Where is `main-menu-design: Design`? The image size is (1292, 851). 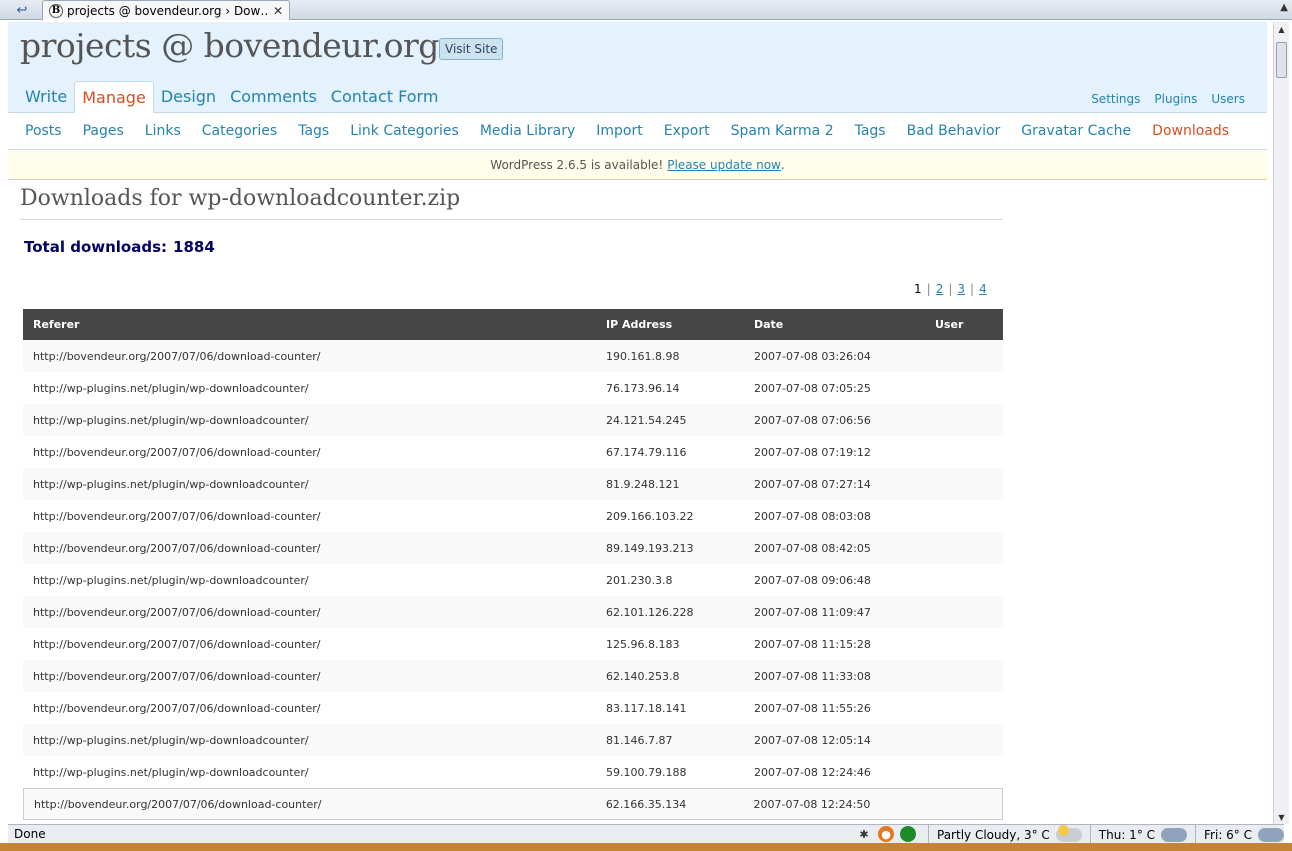
main-menu-design: Design is located at coordinates (188, 97).